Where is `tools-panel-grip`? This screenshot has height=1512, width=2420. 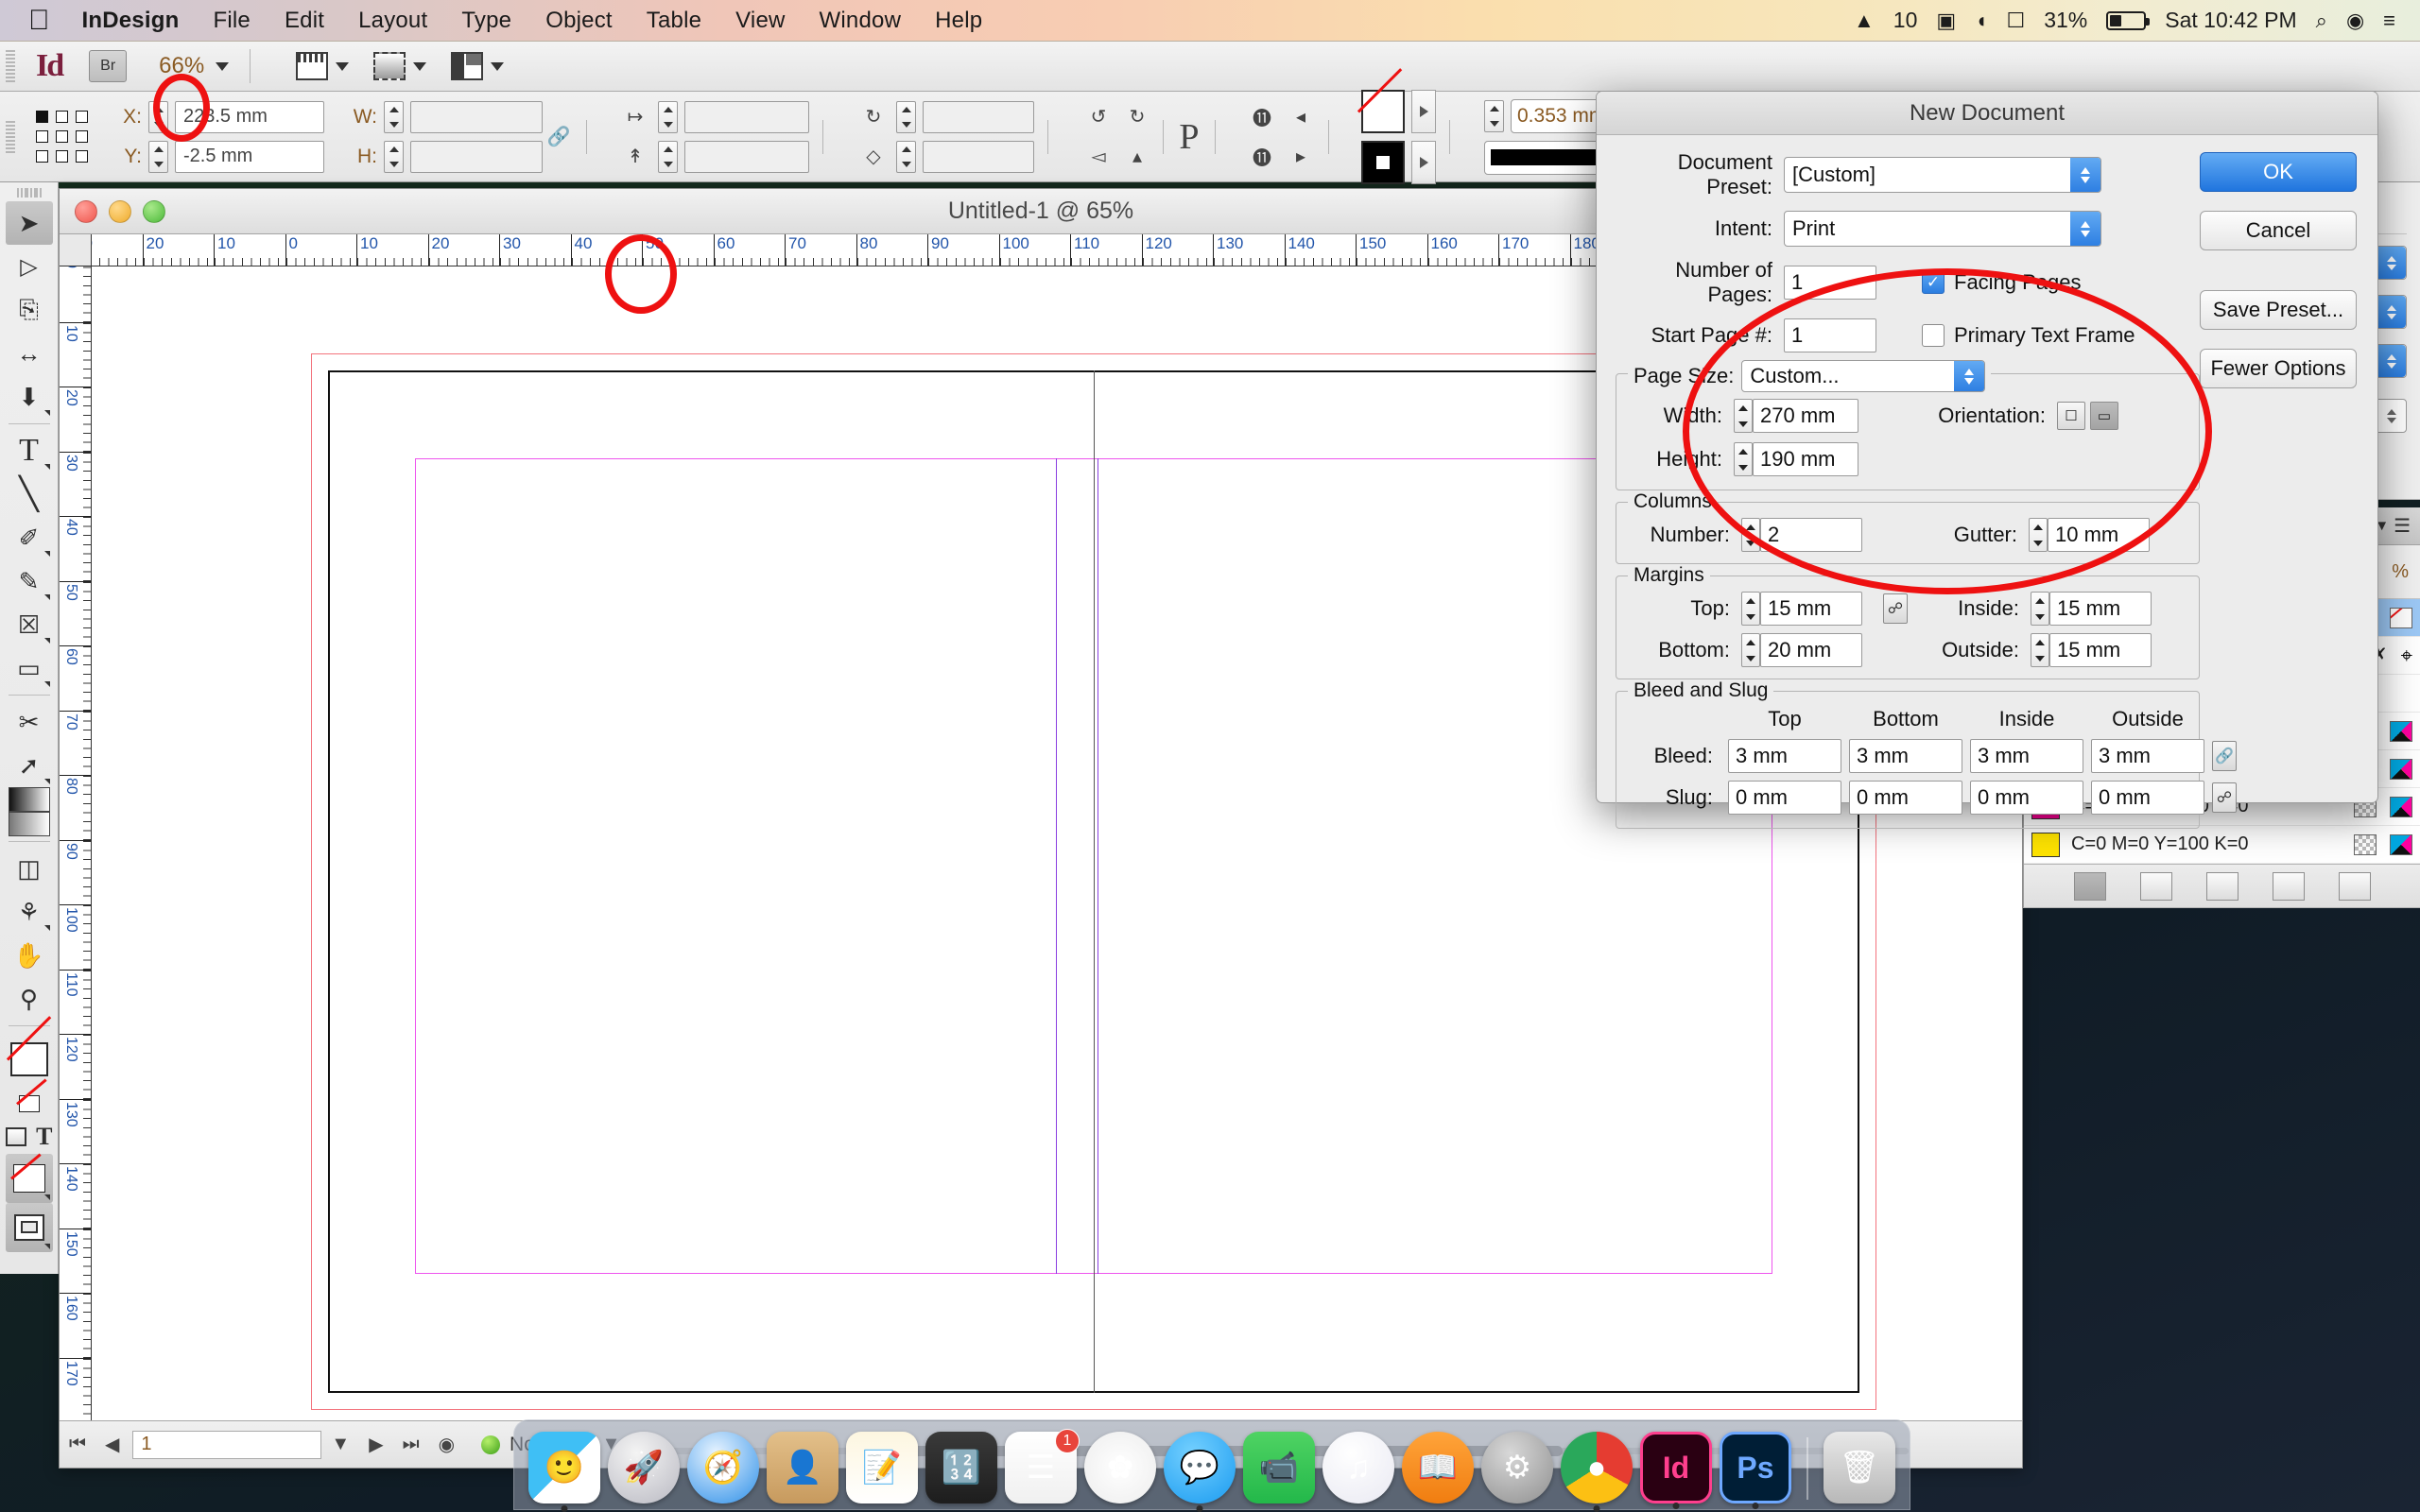 tools-panel-grip is located at coordinates (29, 193).